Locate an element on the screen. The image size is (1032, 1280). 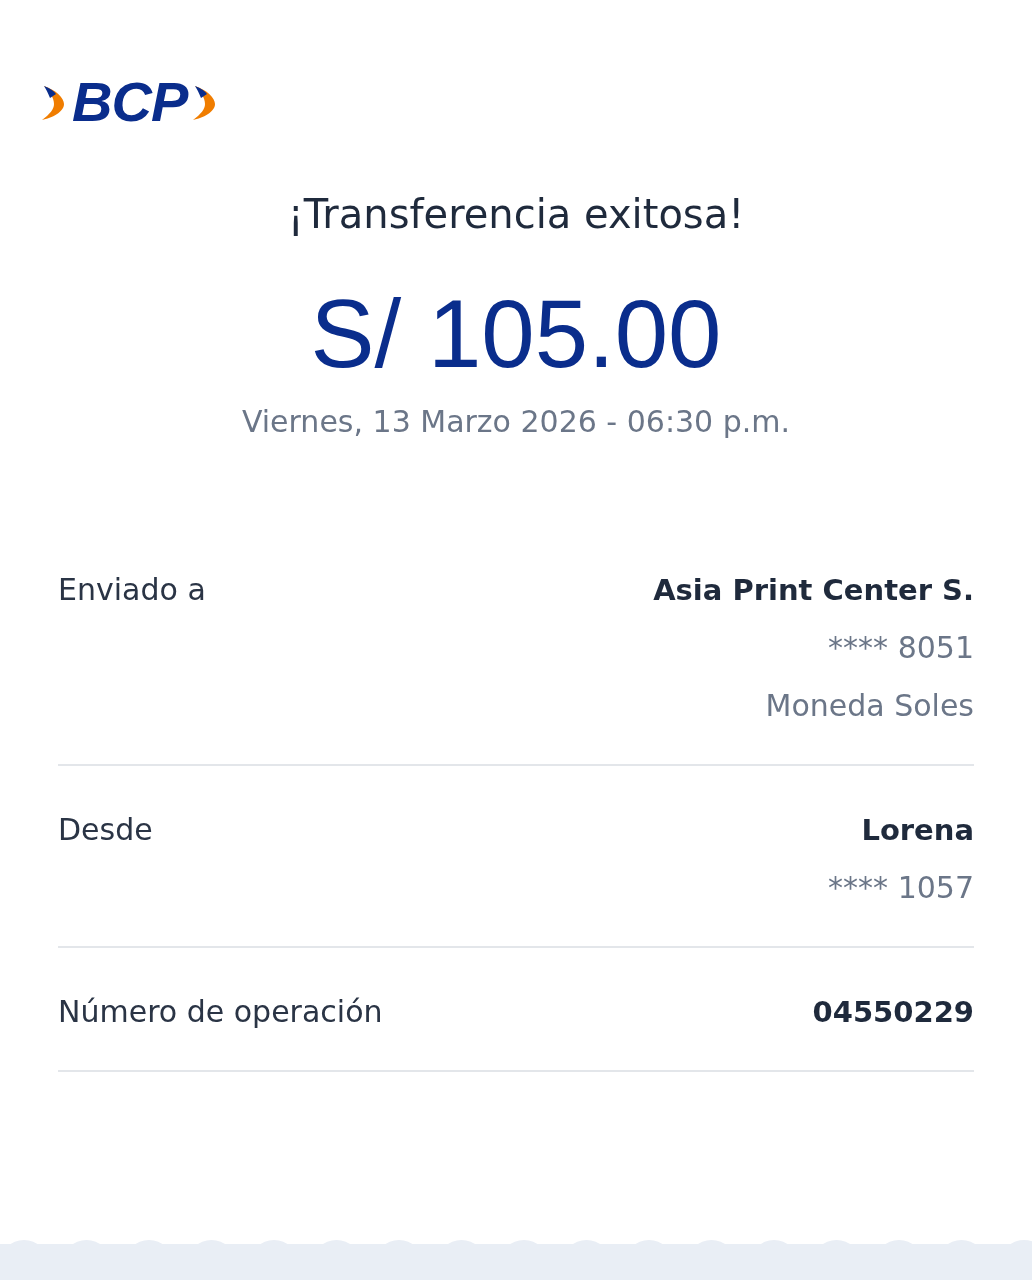
transfer-amount: S/ 105.00 is located at coordinates (516, 334).